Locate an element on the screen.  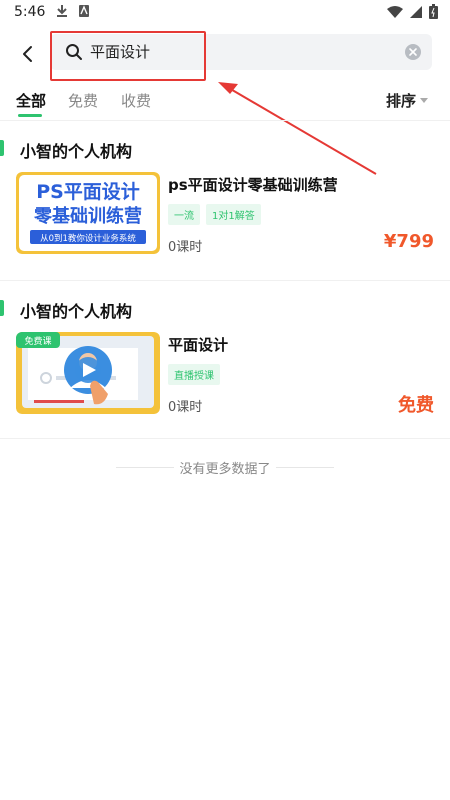
course-thumbnail: PS平面设计 零基础训练营 从0到1教你设计业务系统 is located at coordinates (88, 213).